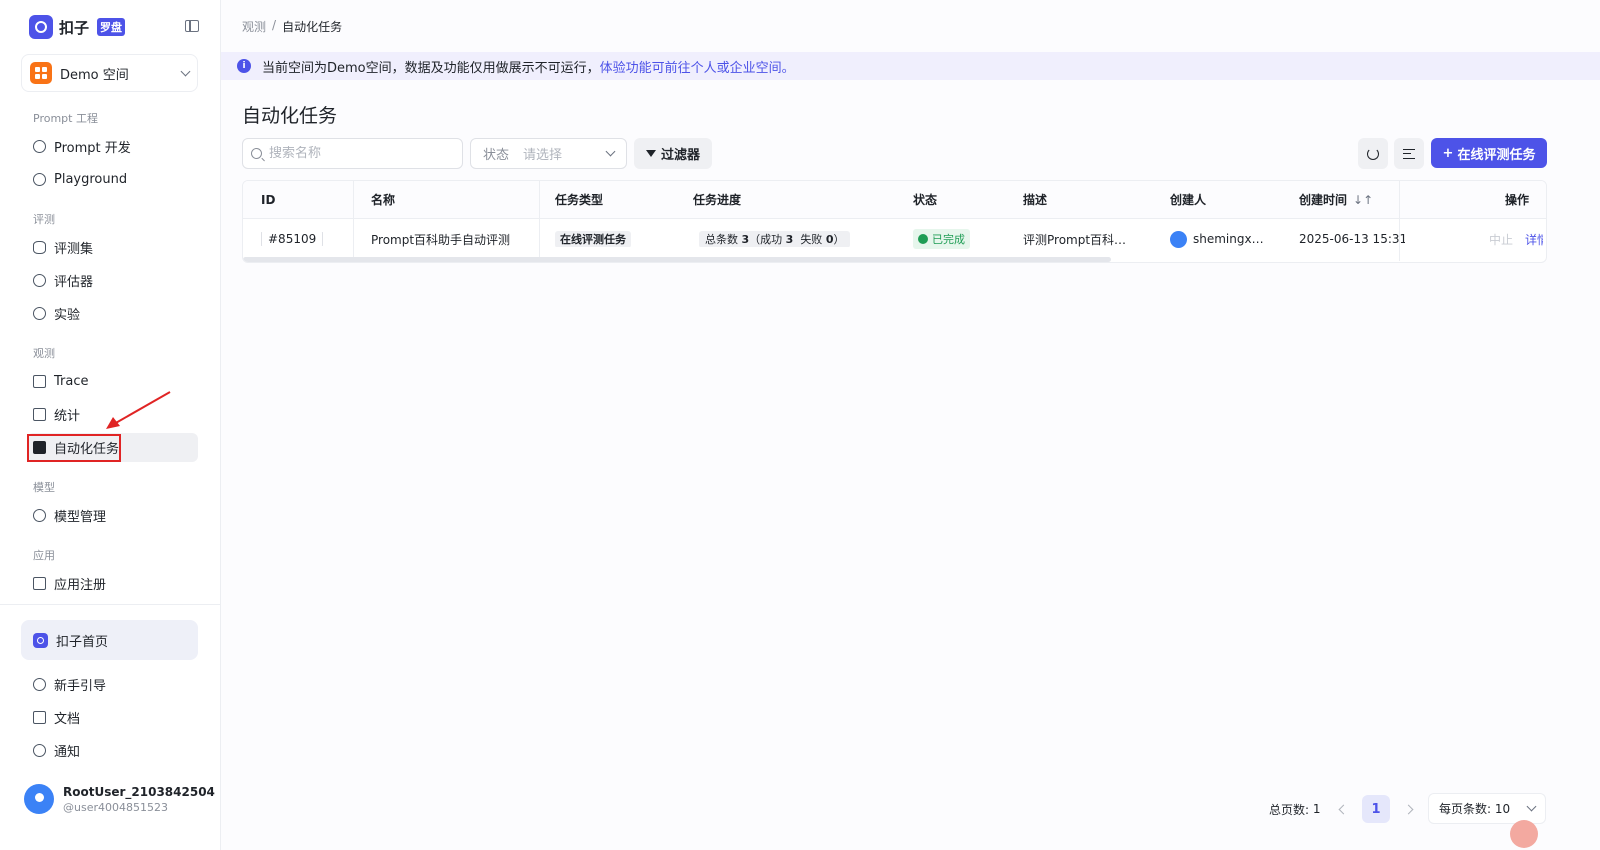 The height and width of the screenshot is (850, 1600). Describe the element at coordinates (1516, 200) in the screenshot. I see `header-ops: 操作` at that location.